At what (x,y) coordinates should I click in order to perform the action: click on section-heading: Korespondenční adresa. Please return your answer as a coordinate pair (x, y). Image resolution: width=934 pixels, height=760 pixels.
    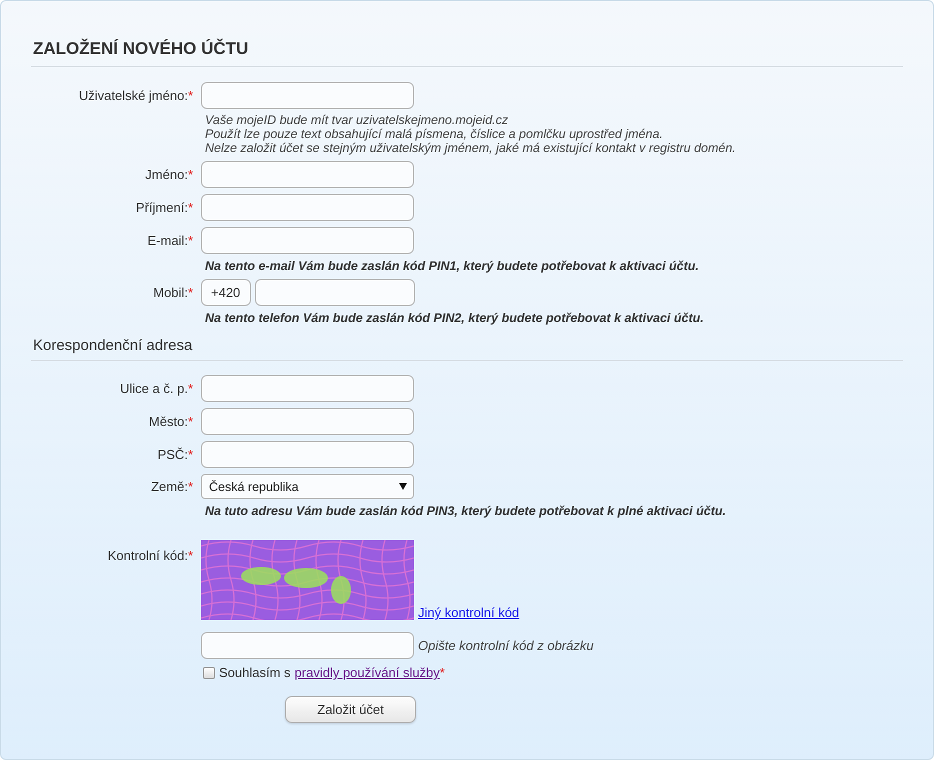
    Looking at the image, I should click on (467, 349).